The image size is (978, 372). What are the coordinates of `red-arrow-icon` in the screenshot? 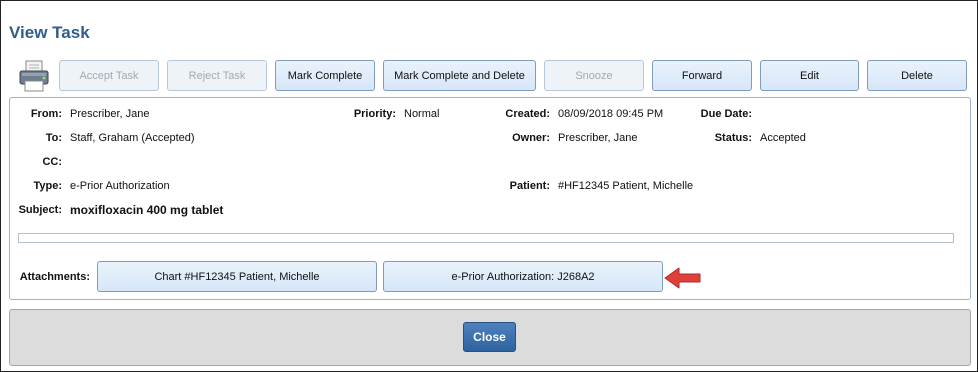 It's located at (683, 278).